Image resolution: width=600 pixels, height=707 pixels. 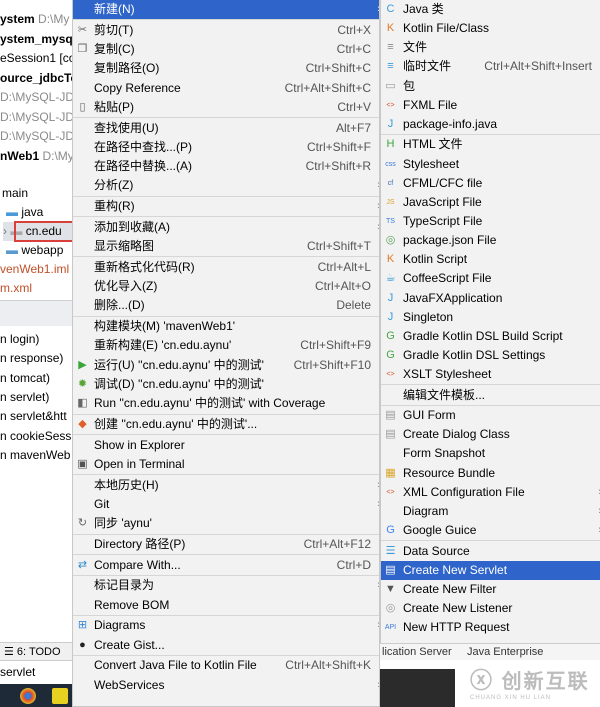 I want to click on menu-item-label: 构建模块(M) 'mavenWeb1', so click(x=165, y=326).